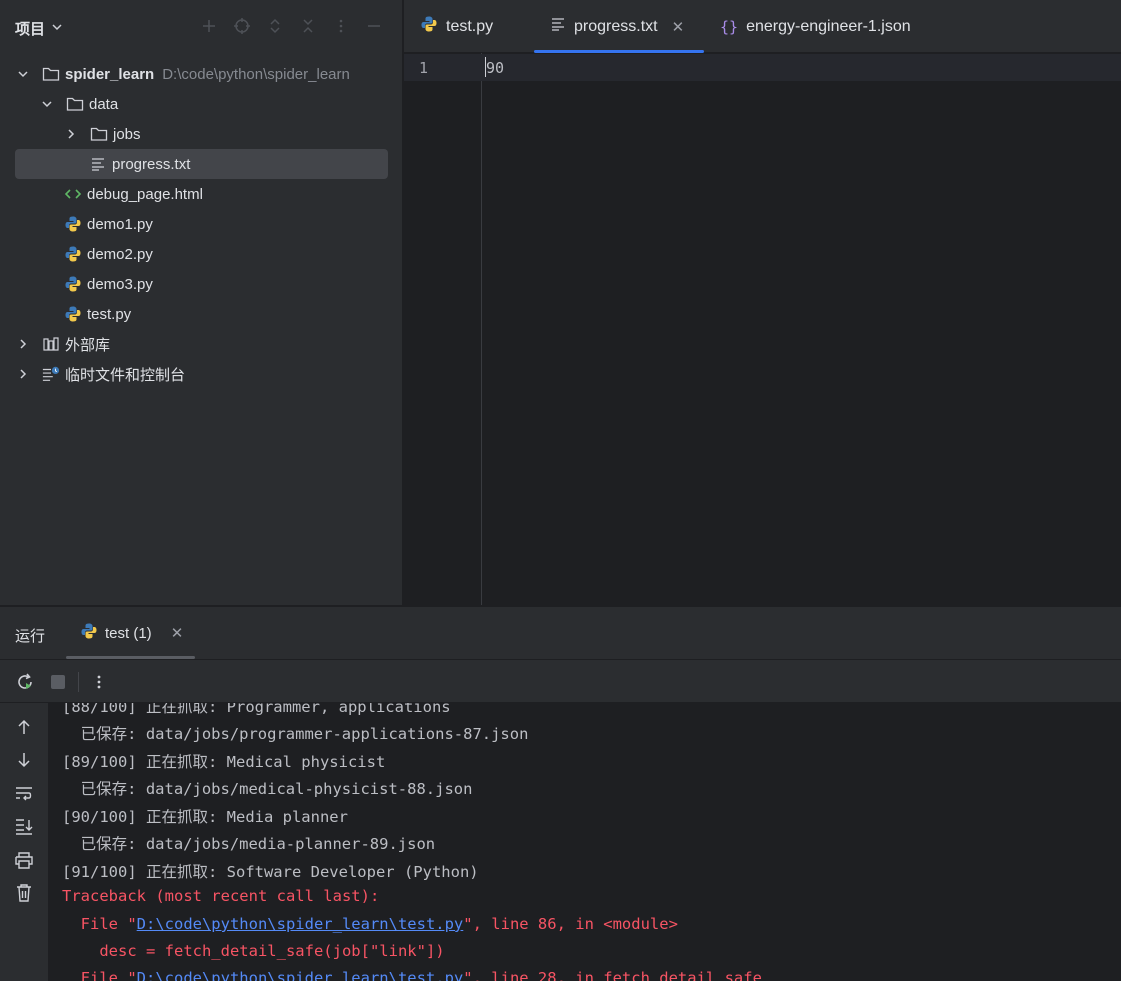 The width and height of the screenshot is (1121, 981). What do you see at coordinates (307, 25) in the screenshot?
I see `collapse-all-icon` at bounding box center [307, 25].